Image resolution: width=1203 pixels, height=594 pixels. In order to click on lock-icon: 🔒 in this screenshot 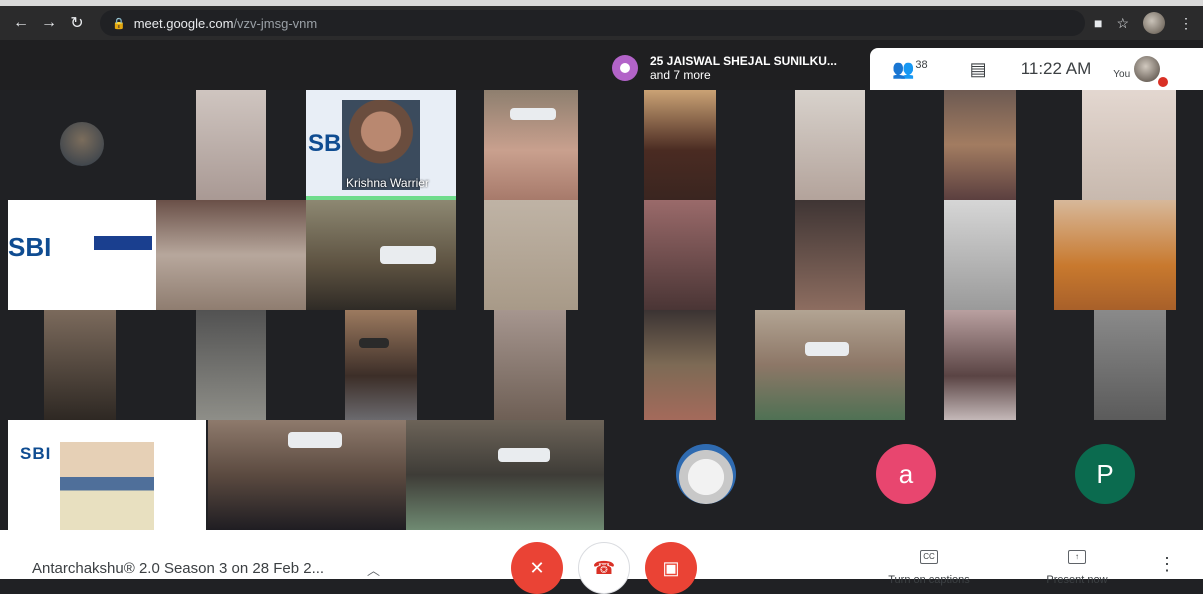, I will do `click(119, 23)`.